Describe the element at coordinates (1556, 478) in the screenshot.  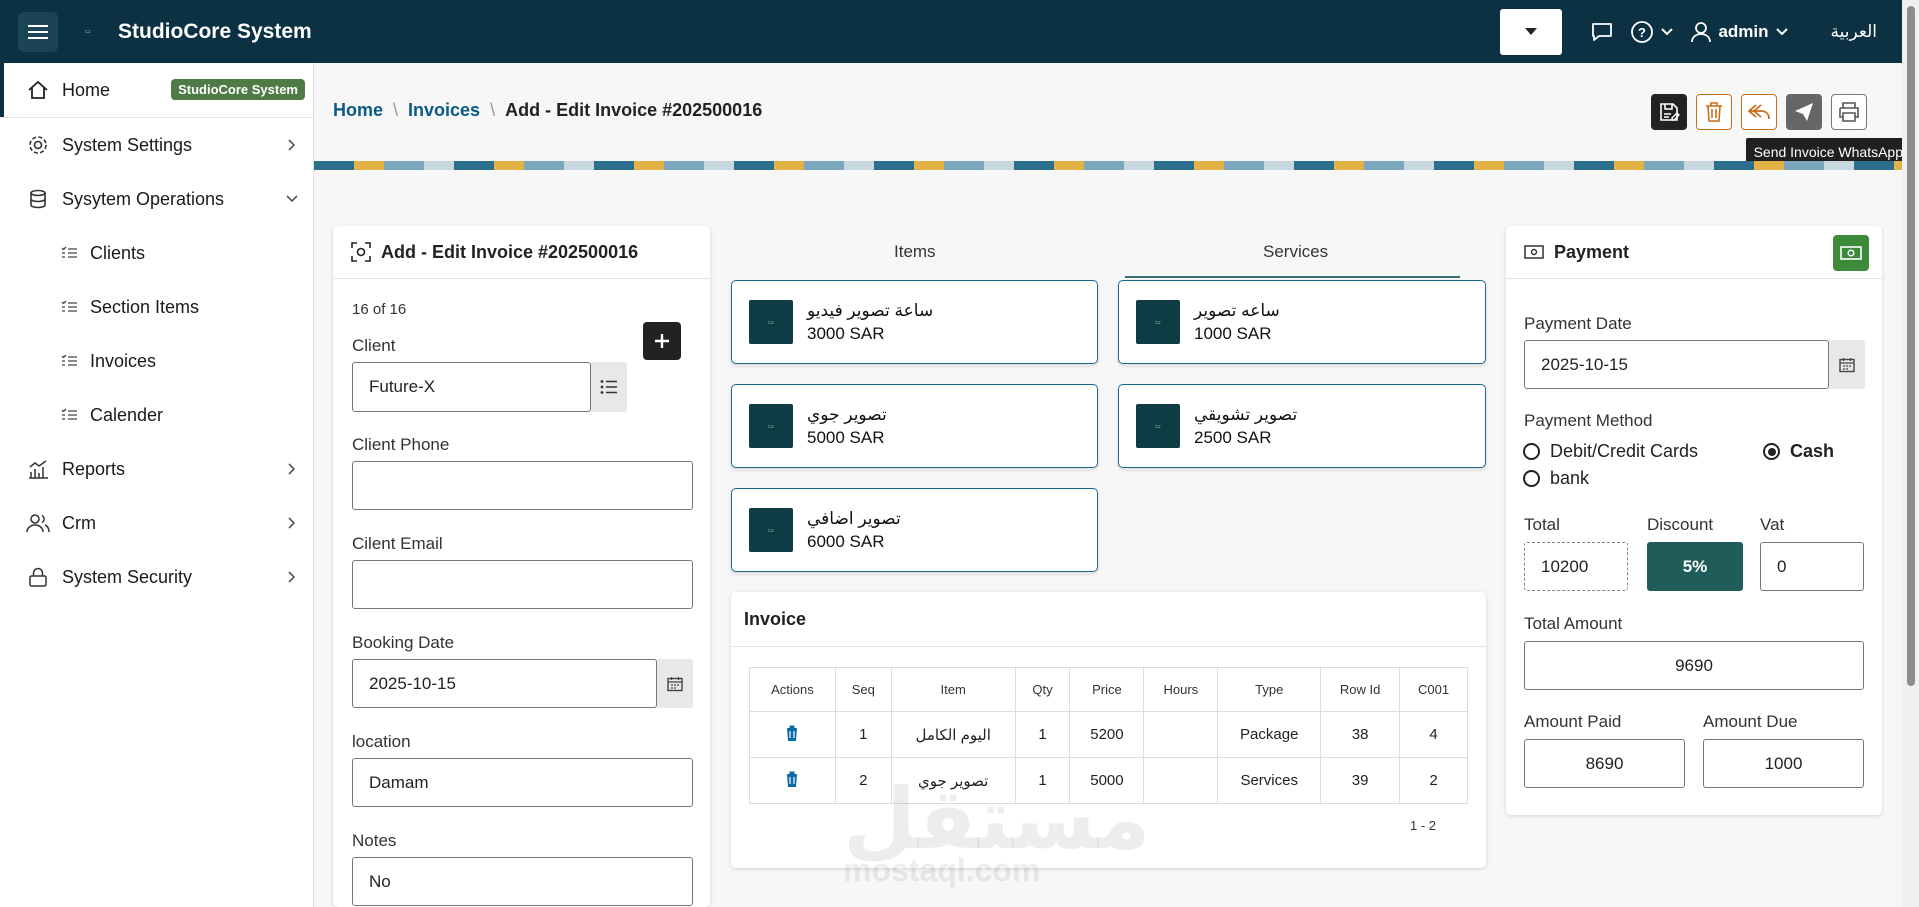
I see `radio-bank: bank` at that location.